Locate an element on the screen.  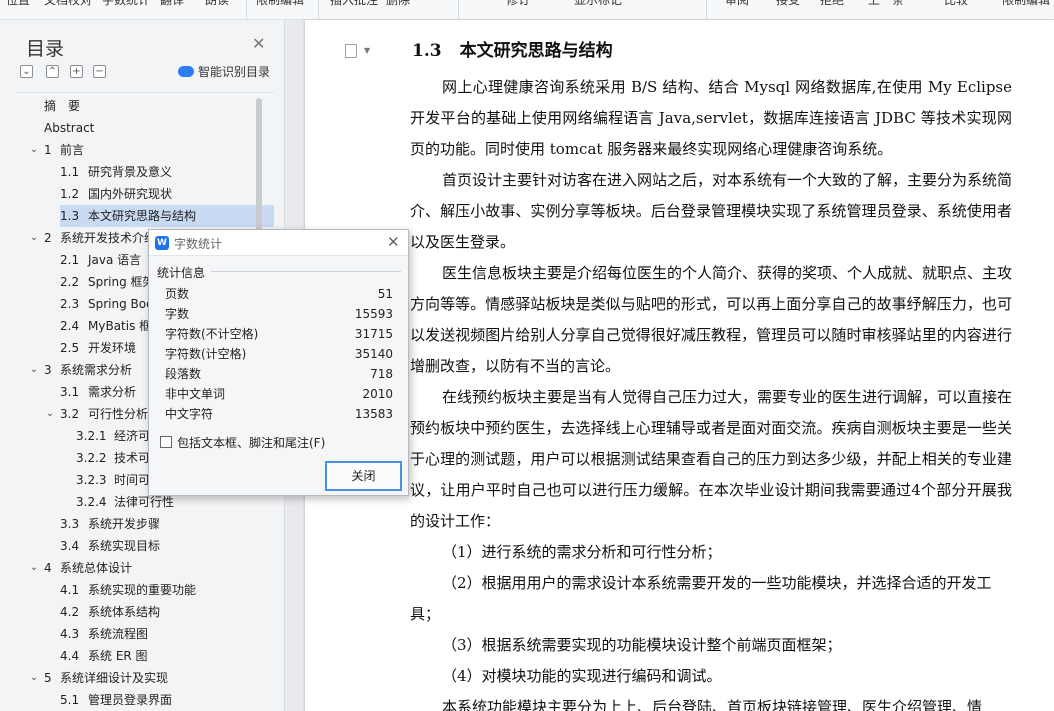
toc-item-number: 2 is located at coordinates (48, 238).